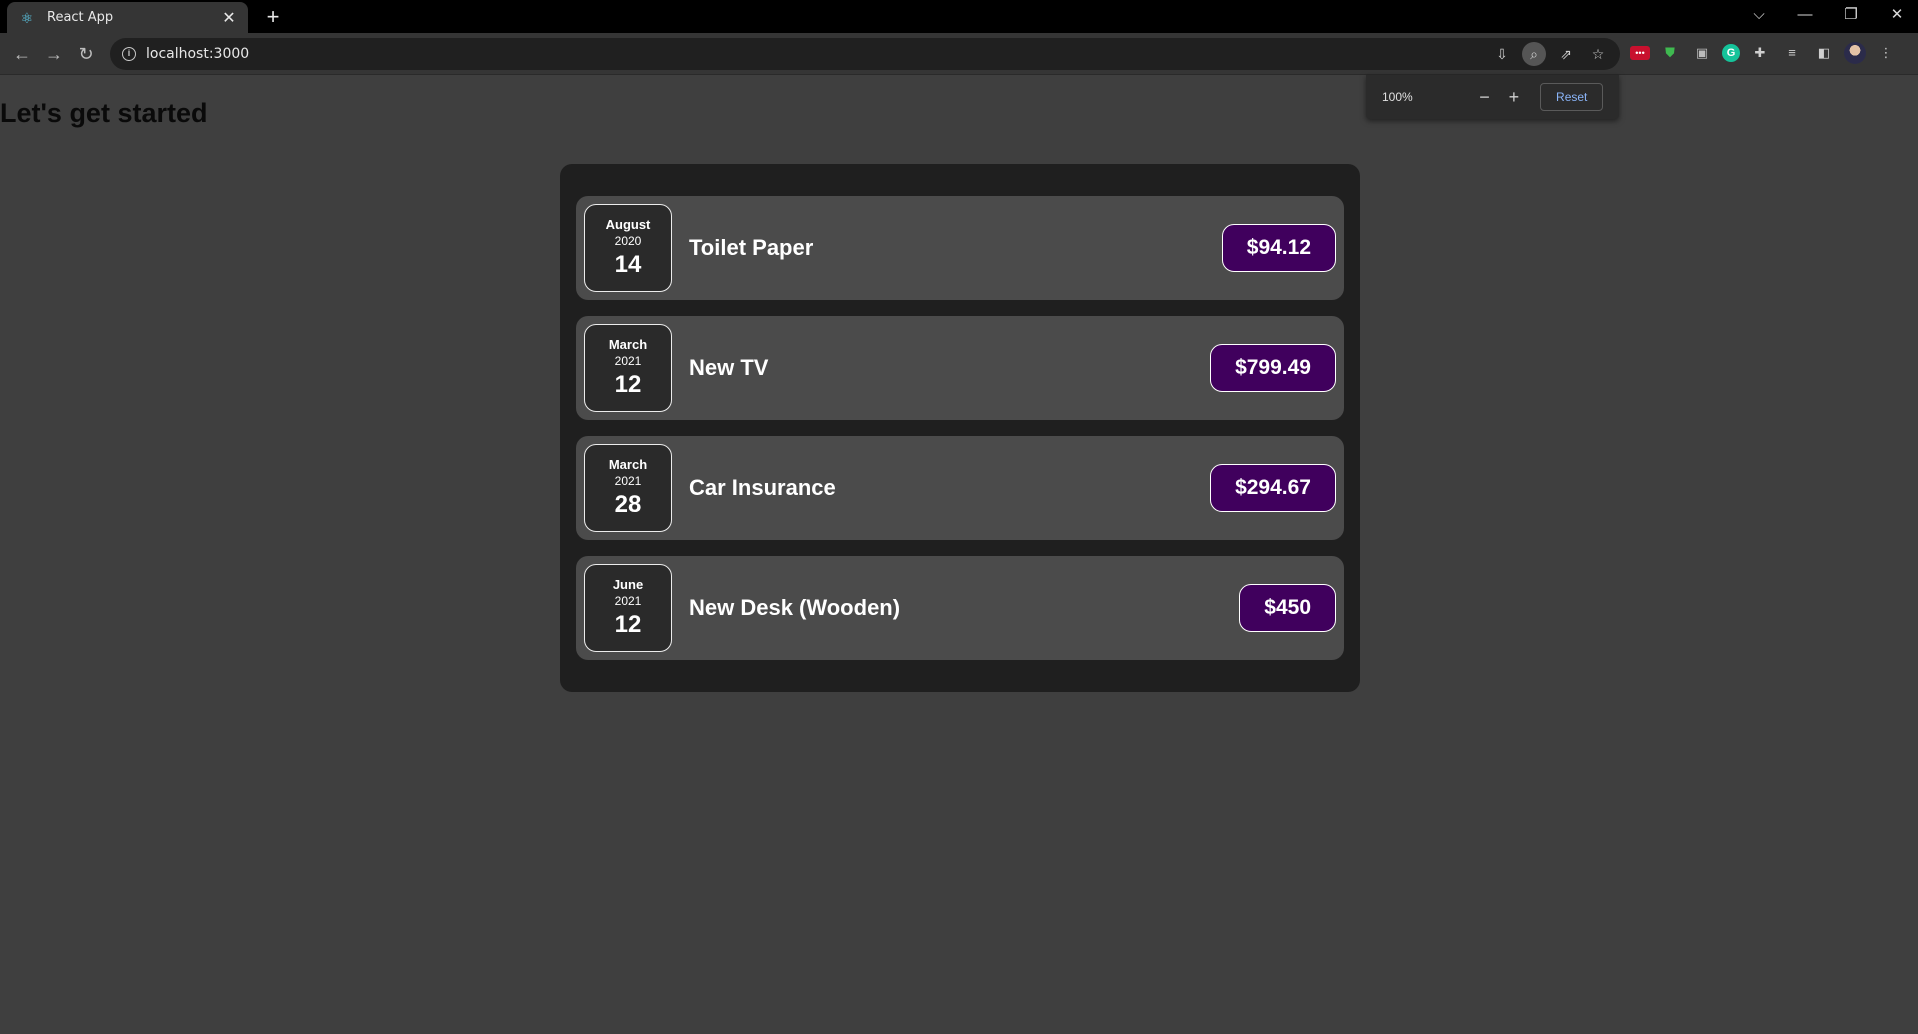  Describe the element at coordinates (1534, 54) in the screenshot. I see `zoom-icon: ⌕` at that location.